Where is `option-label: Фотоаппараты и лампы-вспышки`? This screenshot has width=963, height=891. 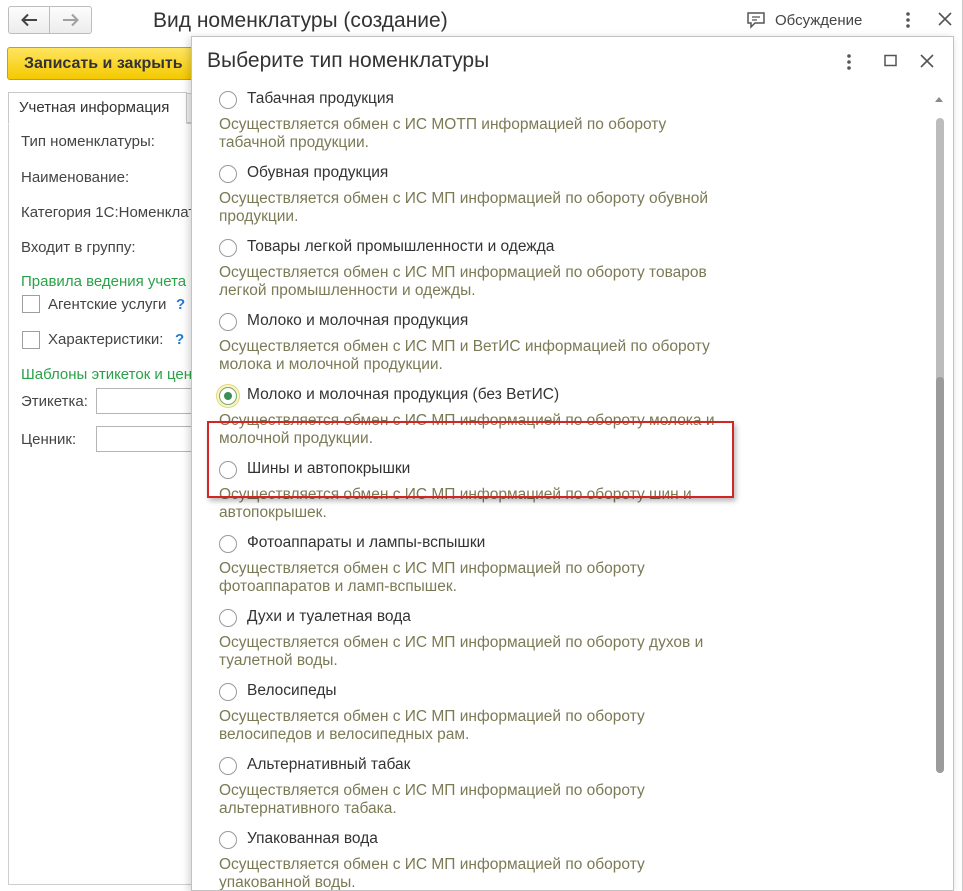
option-label: Фотоаппараты и лампы-вспышки is located at coordinates (366, 542).